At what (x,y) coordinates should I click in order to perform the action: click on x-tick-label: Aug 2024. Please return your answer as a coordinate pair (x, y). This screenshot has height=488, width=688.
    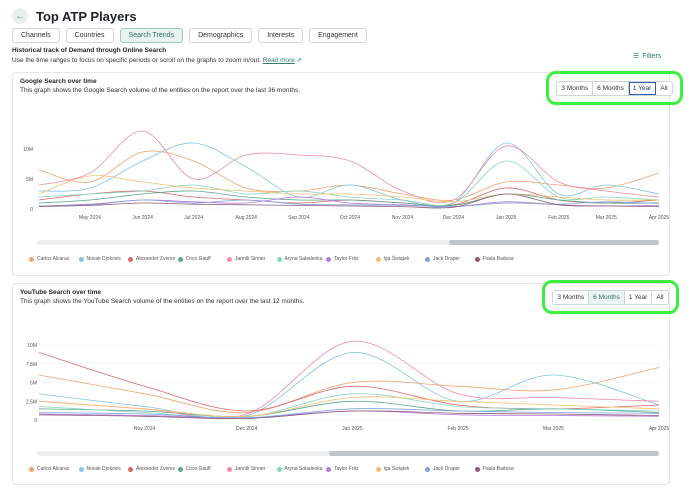
    Looking at the image, I should click on (247, 218).